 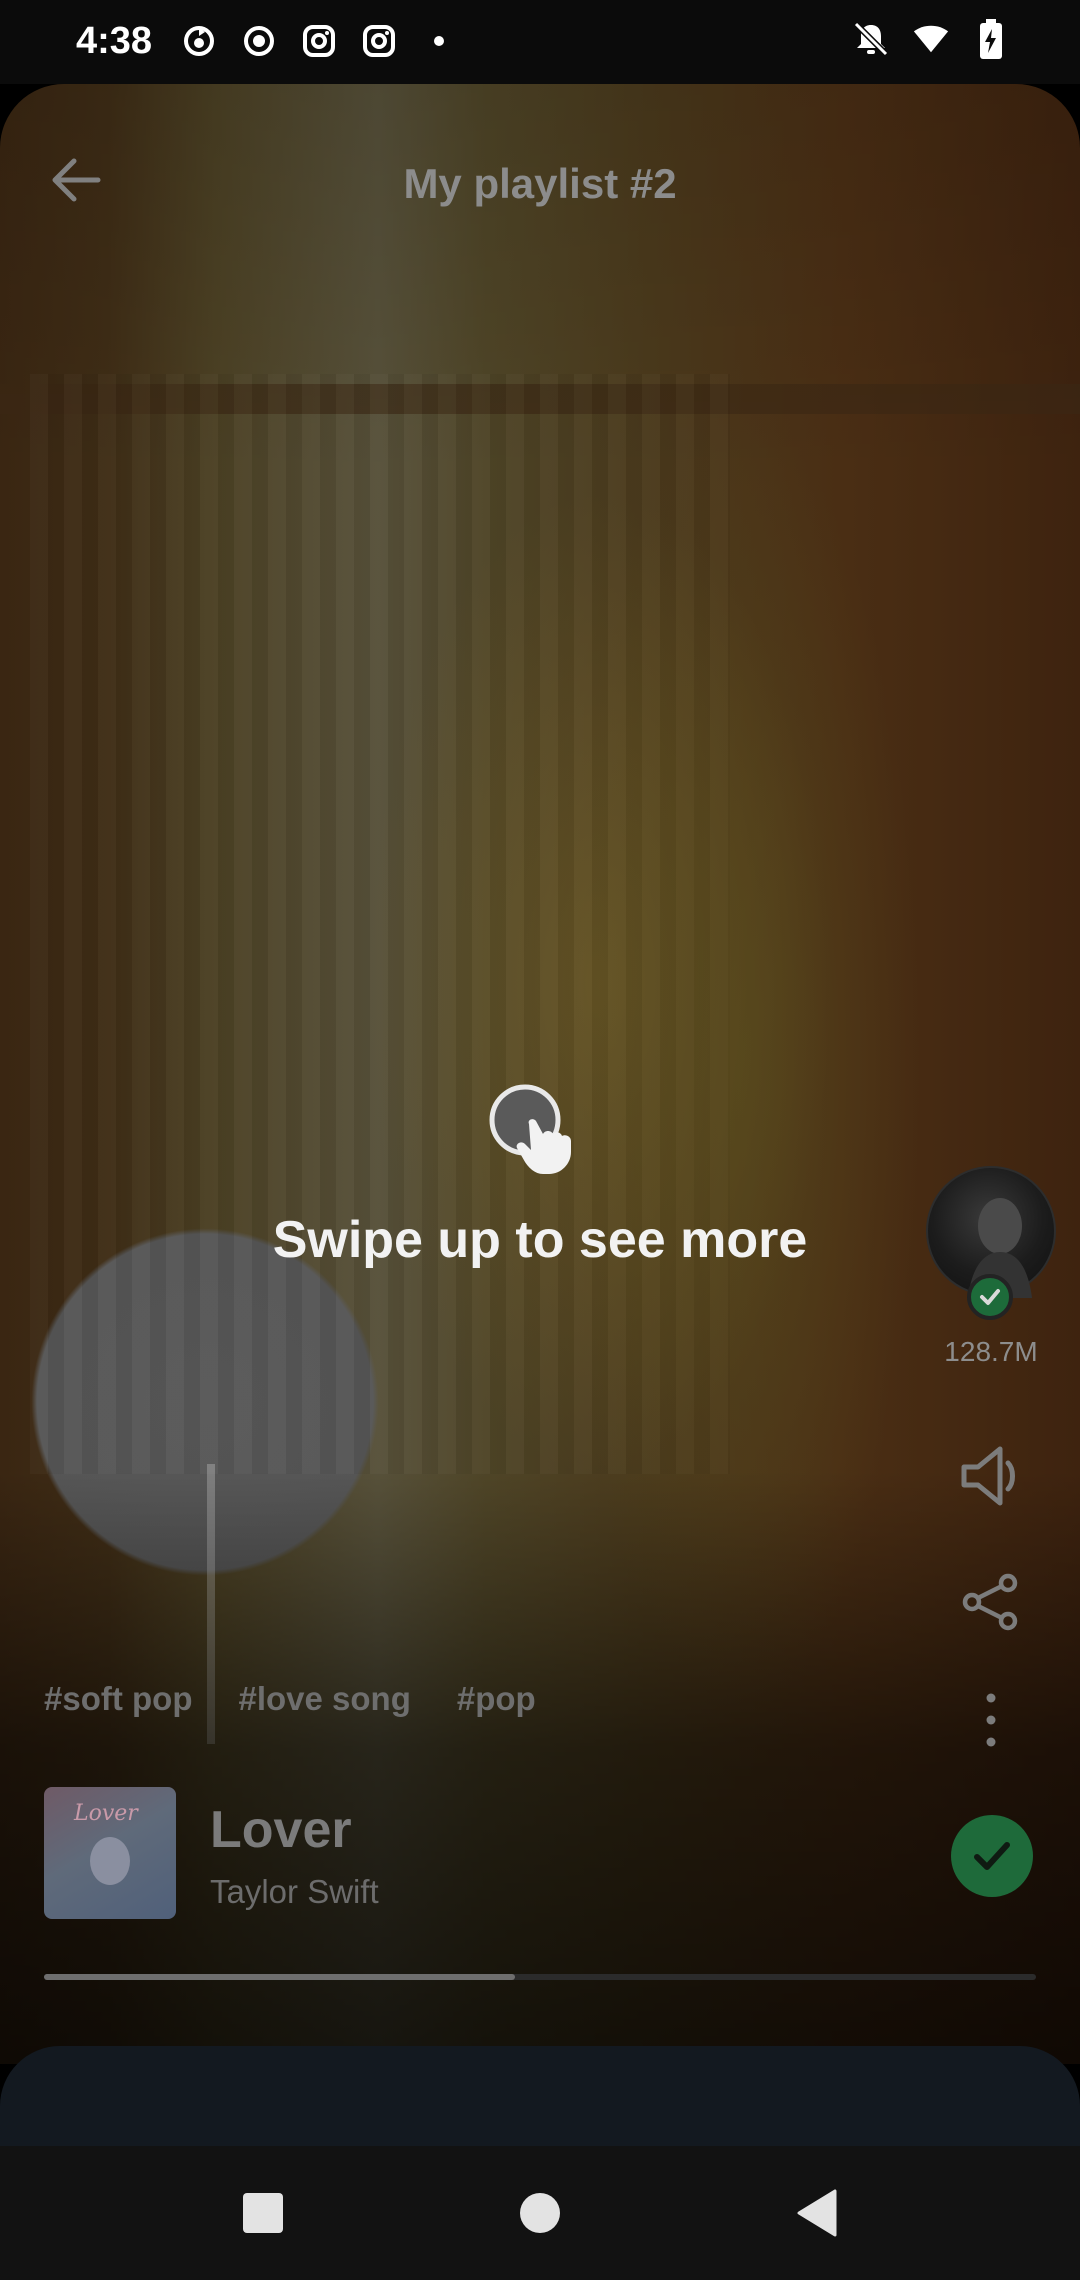 I want to click on triangle-back-icon, so click(x=817, y=2213).